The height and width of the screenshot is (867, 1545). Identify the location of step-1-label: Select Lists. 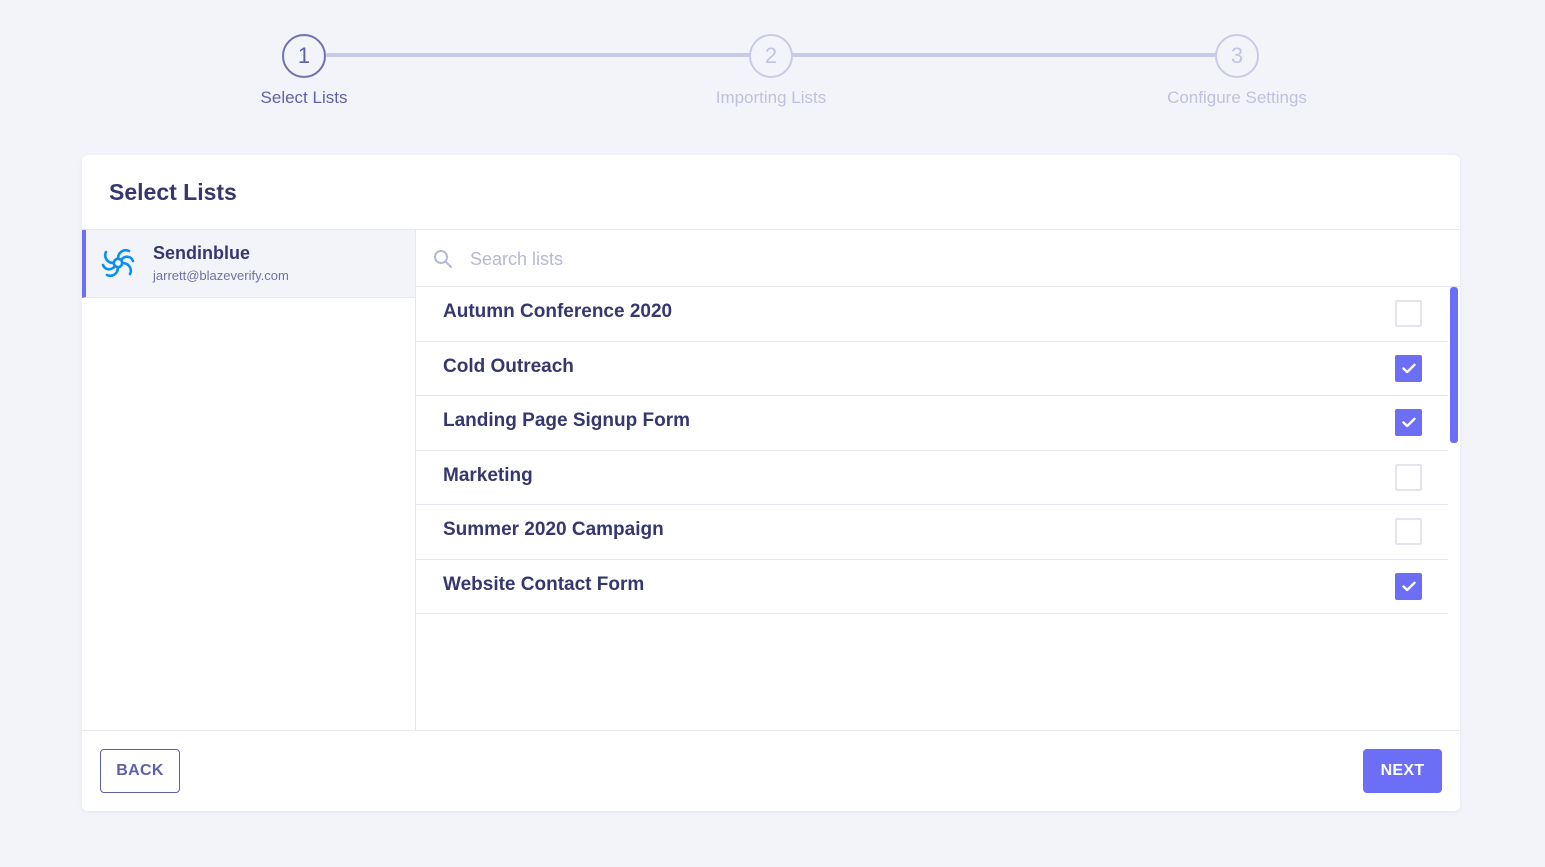
(304, 97).